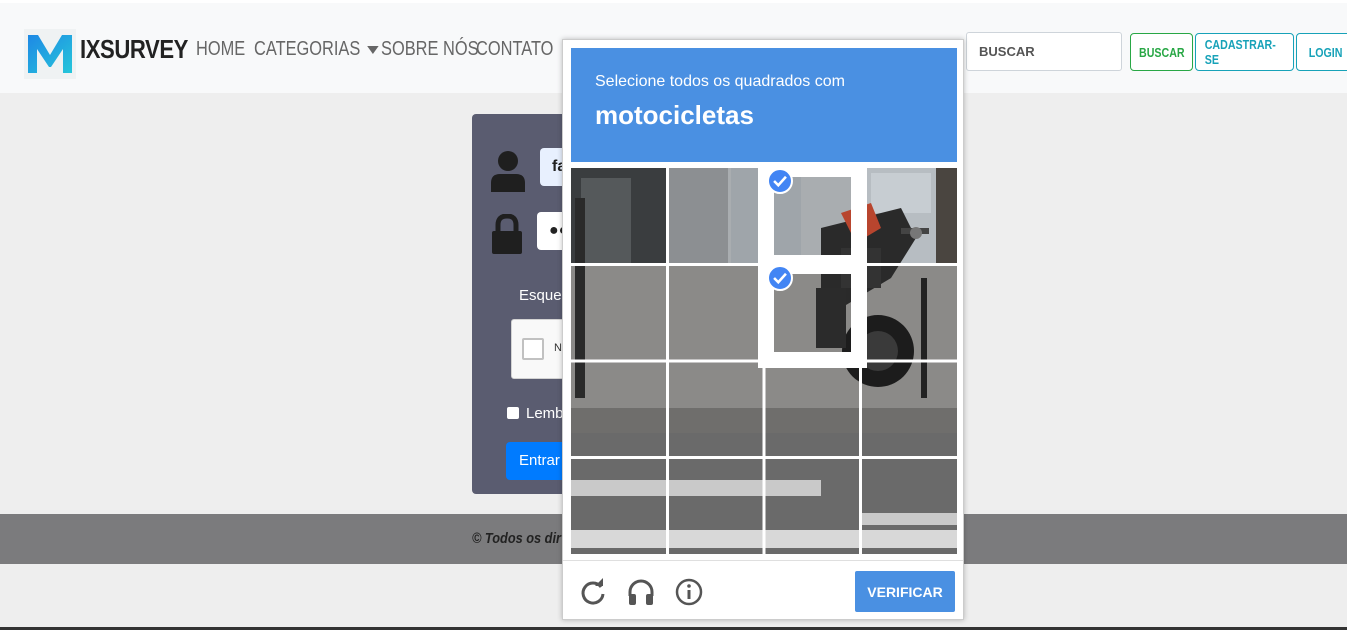 This screenshot has height=630, width=1347. Describe the element at coordinates (50, 54) in the screenshot. I see `logo-m-icon` at that location.